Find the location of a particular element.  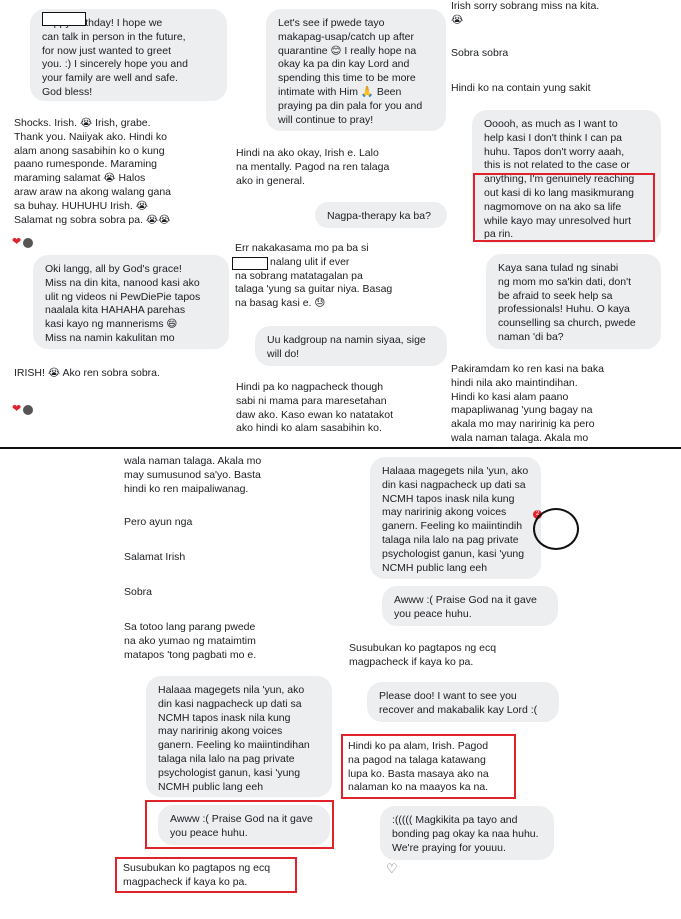

message-text: Sobra sobra is located at coordinates (480, 53).